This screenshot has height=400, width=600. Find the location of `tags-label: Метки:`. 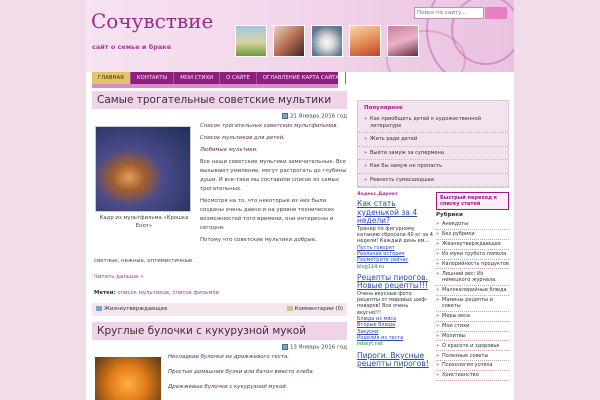

tags-label: Метки: is located at coordinates (105, 292).